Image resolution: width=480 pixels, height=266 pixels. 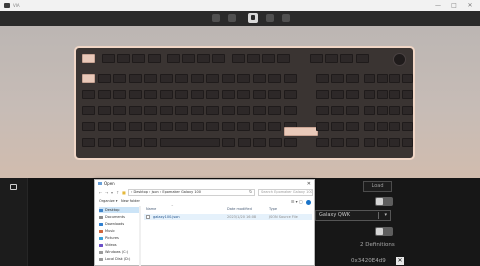 I want to click on nav-item-windows-c: Windows (C:), so click(x=119, y=252).